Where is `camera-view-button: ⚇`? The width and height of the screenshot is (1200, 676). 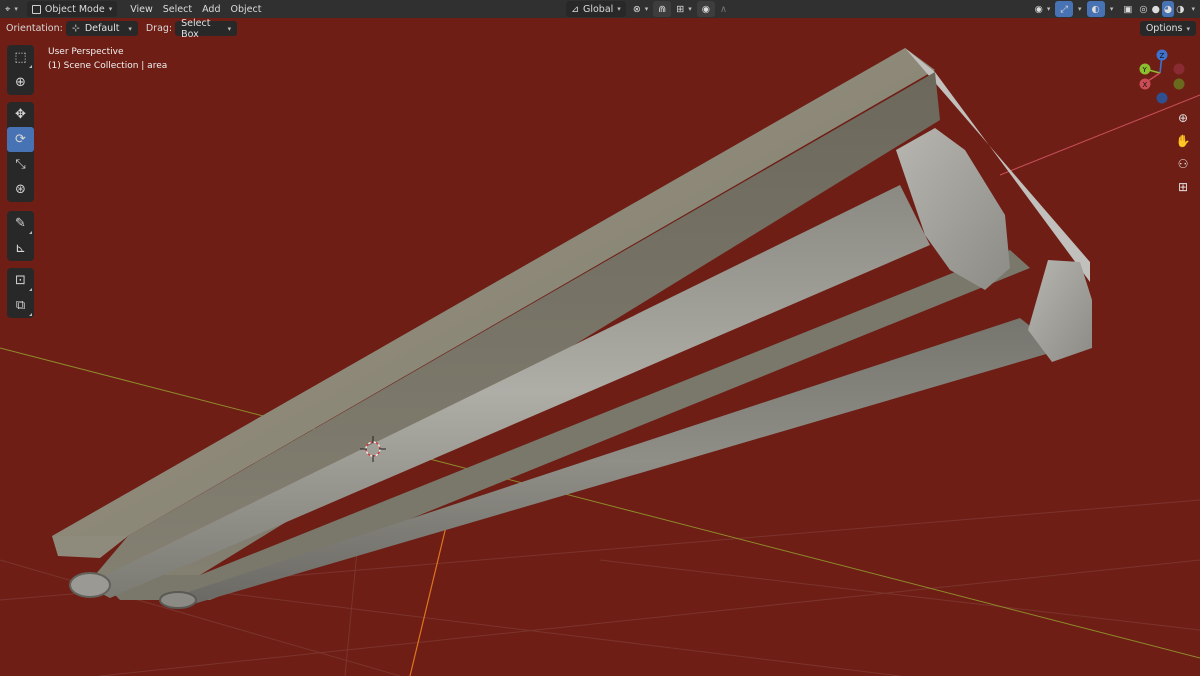
camera-view-button: ⚇ is located at coordinates (1183, 164).